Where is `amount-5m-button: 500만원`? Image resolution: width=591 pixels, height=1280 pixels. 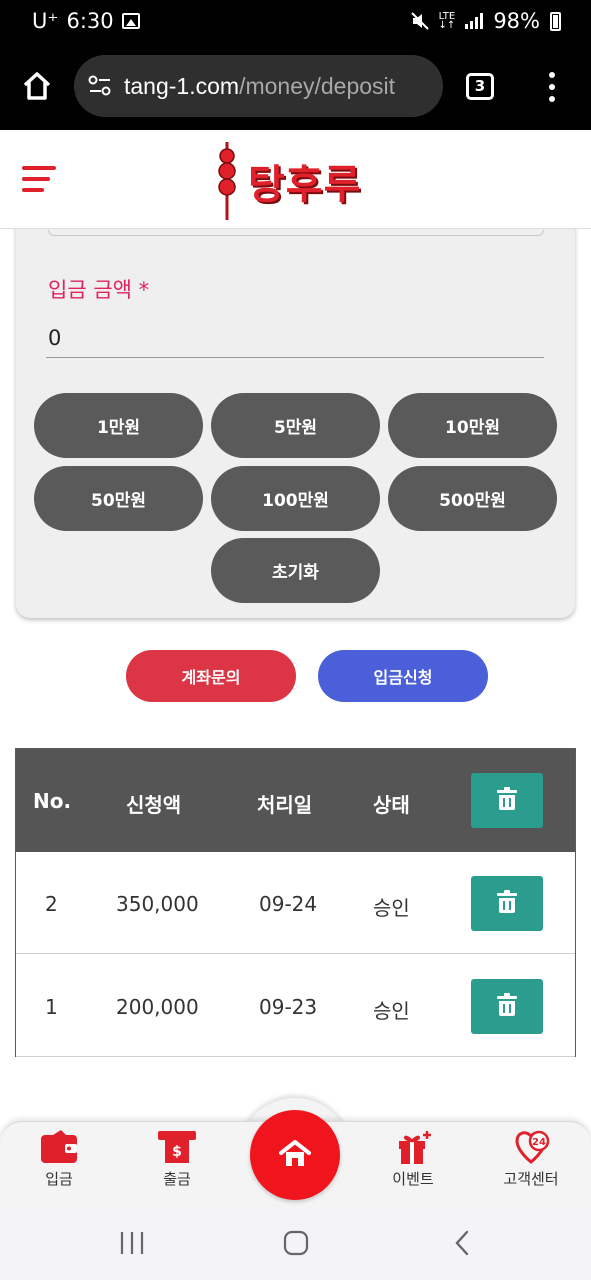 amount-5m-button: 500만원 is located at coordinates (472, 498).